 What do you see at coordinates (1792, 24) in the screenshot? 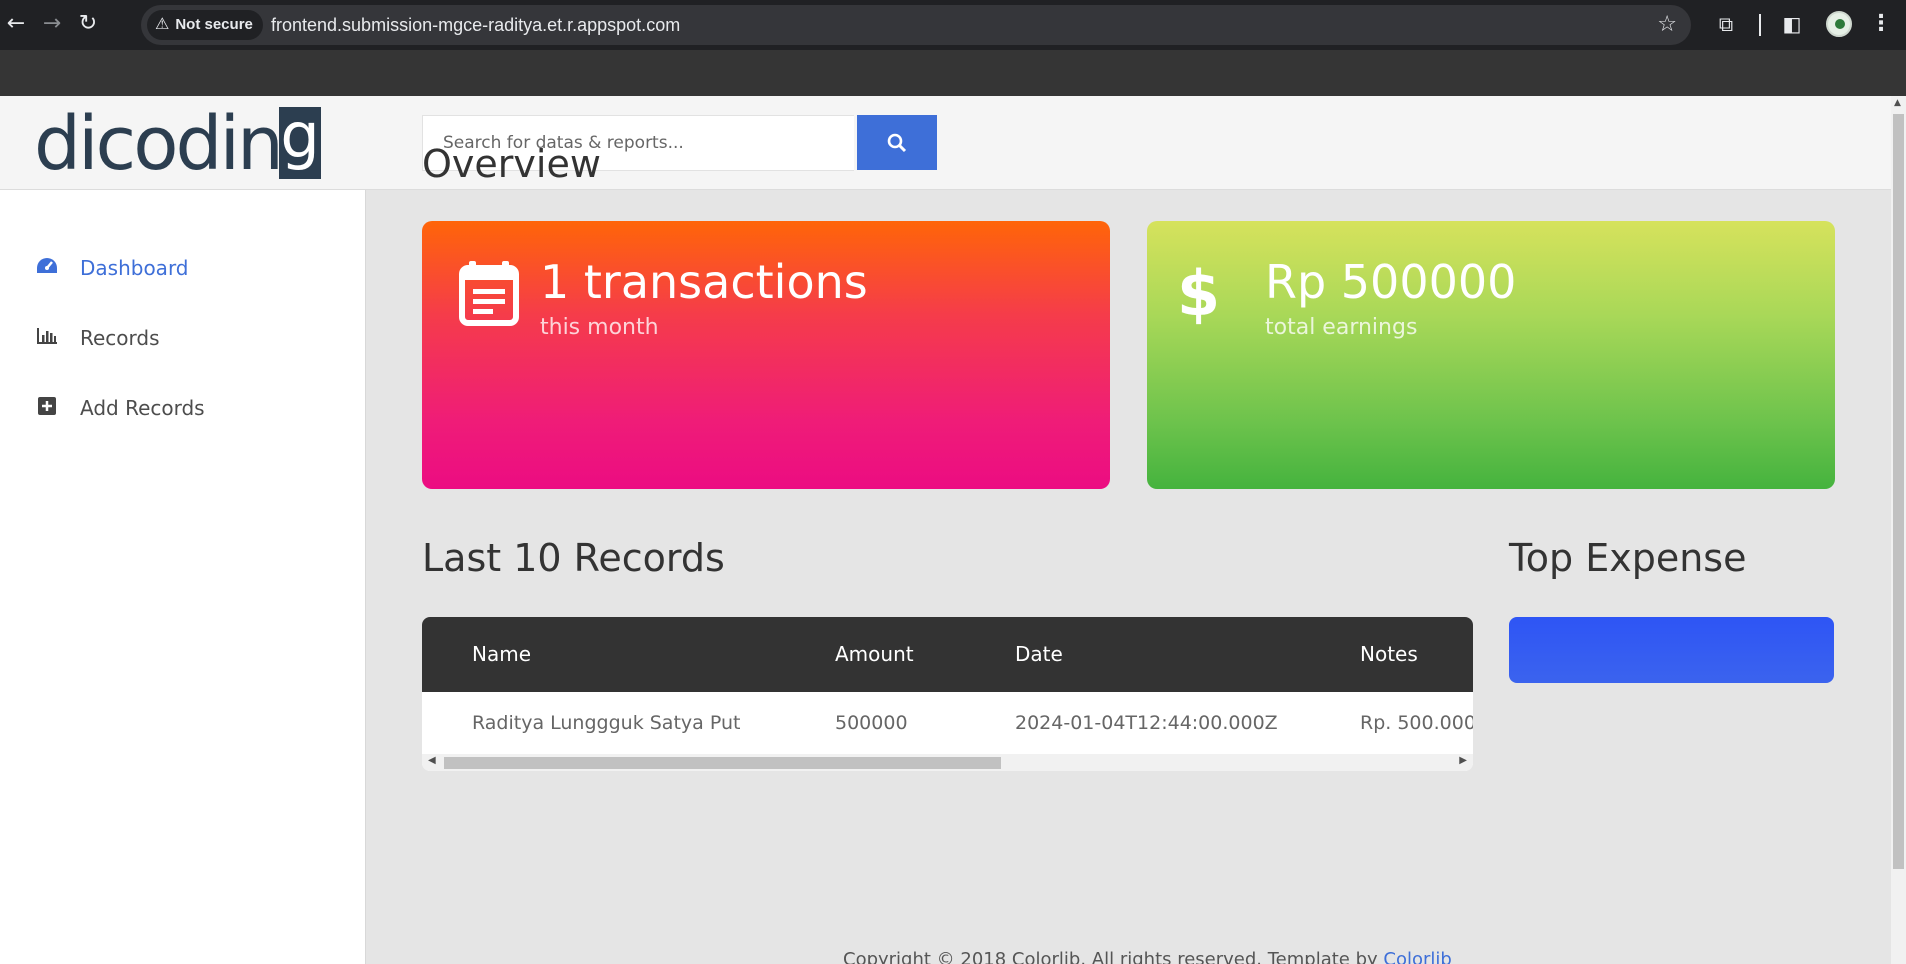
I see `side-panel-icon: ◧` at bounding box center [1792, 24].